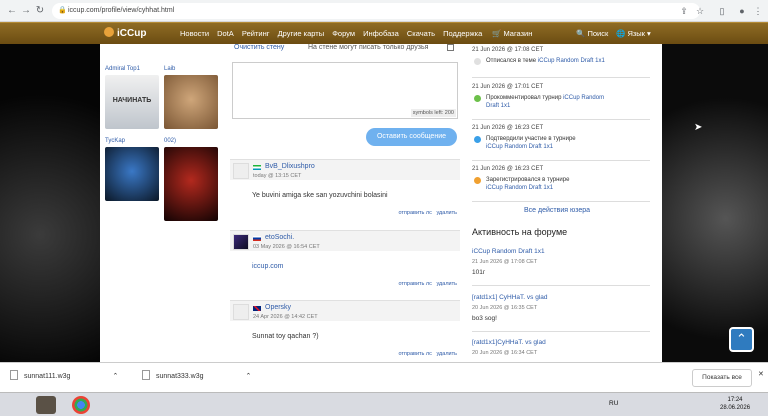 The image size is (768, 416). What do you see at coordinates (512, 33) in the screenshot?
I see `shop-link: 🛒 Магазин` at bounding box center [512, 33].